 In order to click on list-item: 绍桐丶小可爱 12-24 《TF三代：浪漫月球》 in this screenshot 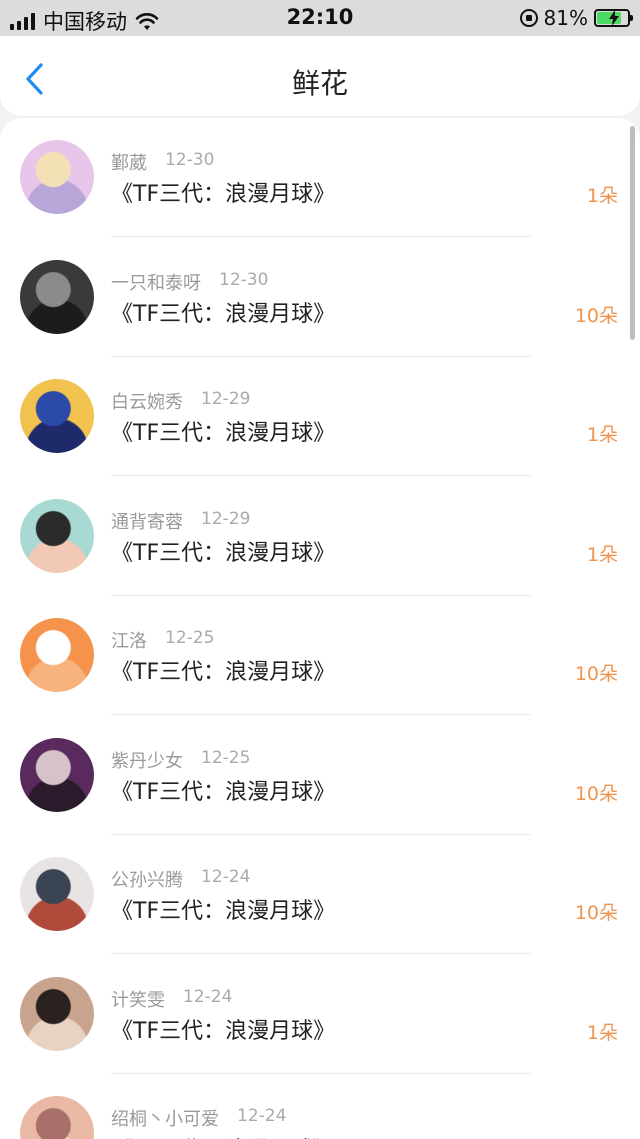, I will do `click(320, 1106)`.